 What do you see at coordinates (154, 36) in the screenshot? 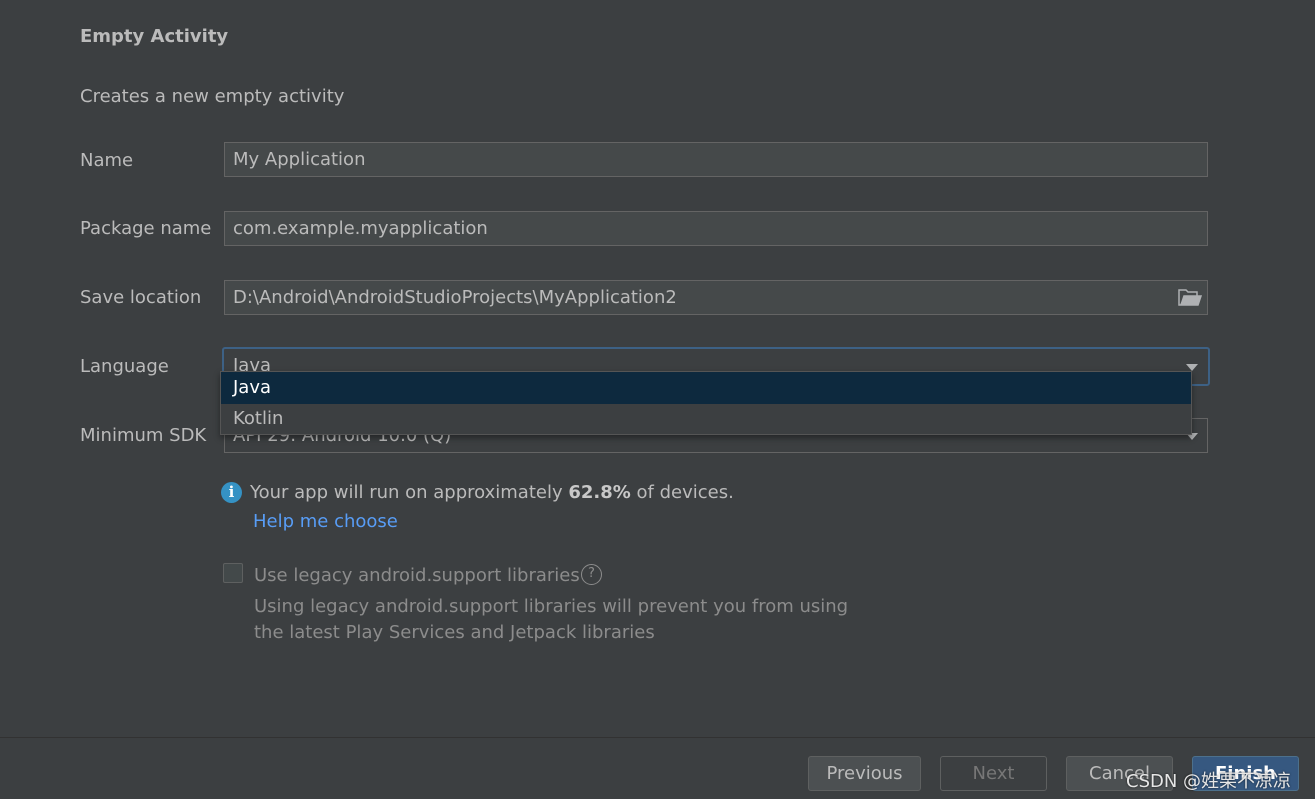
I see `page-title: Empty Activity` at bounding box center [154, 36].